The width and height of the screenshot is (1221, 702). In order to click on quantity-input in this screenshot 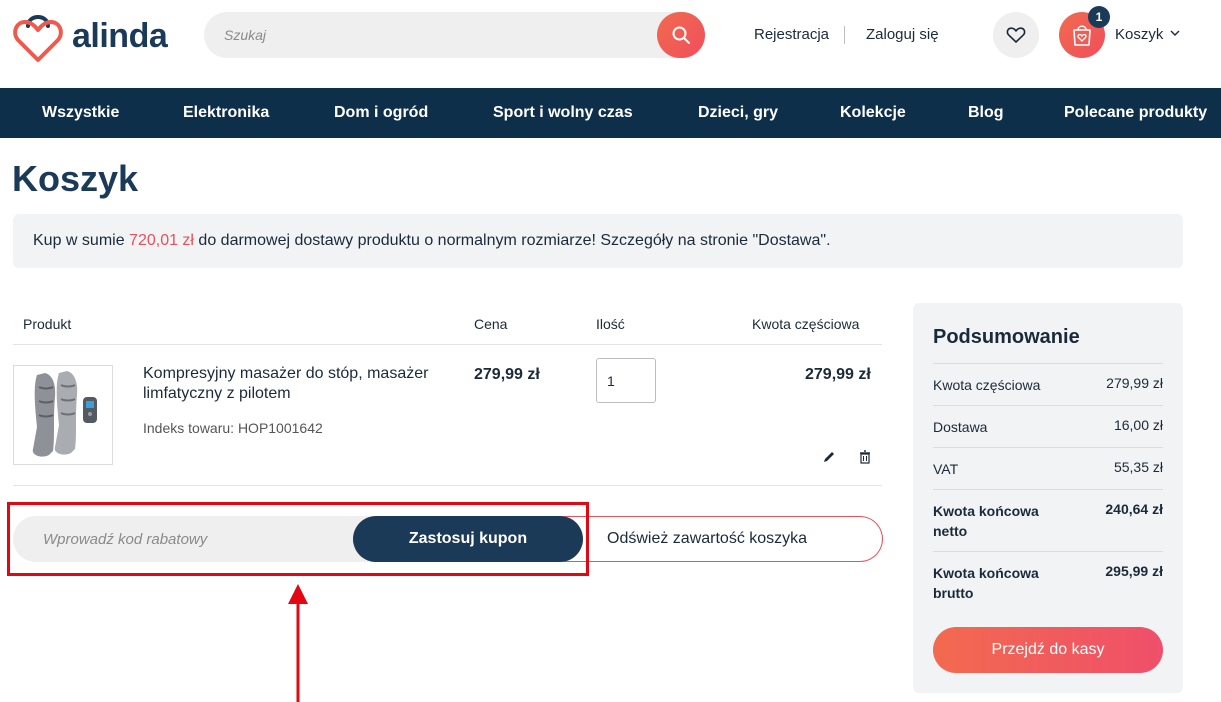, I will do `click(626, 380)`.